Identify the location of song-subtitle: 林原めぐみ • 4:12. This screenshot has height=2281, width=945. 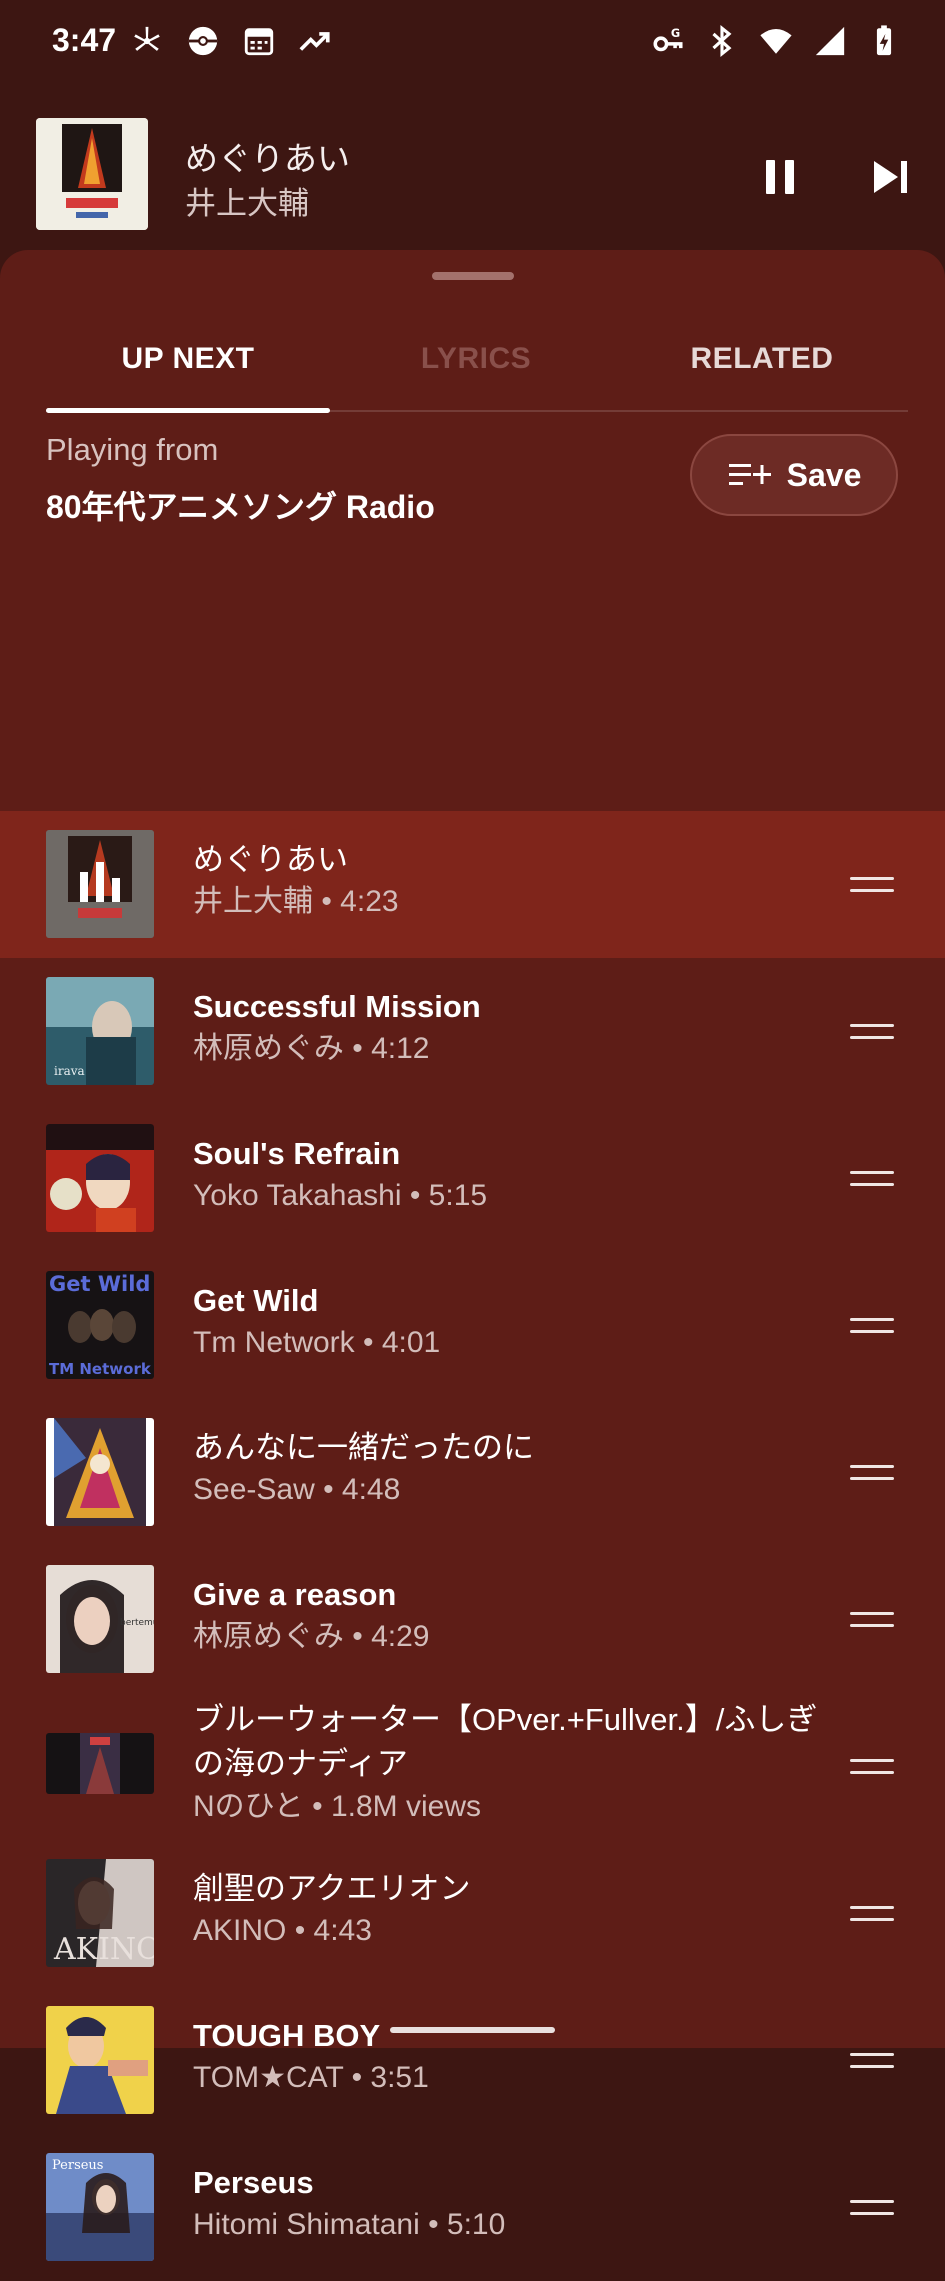
(311, 1048).